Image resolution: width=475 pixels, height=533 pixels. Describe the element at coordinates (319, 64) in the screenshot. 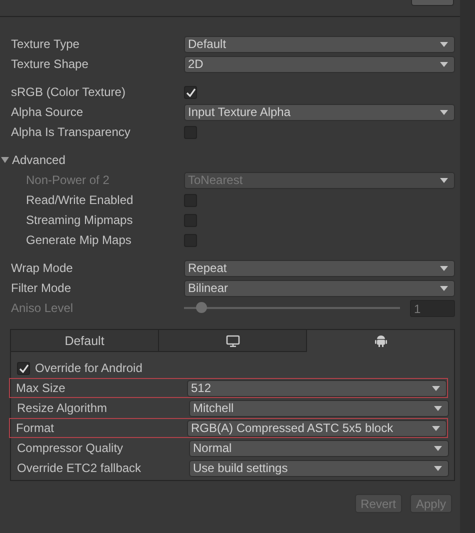

I see `dropdown: 2D` at that location.